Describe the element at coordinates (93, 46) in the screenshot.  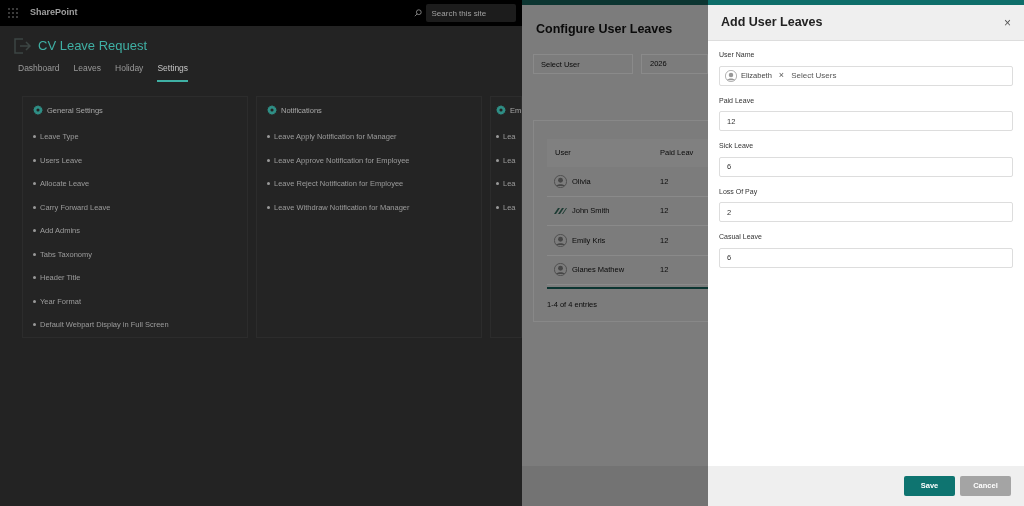
I see `page-title: CV Leave Request` at that location.